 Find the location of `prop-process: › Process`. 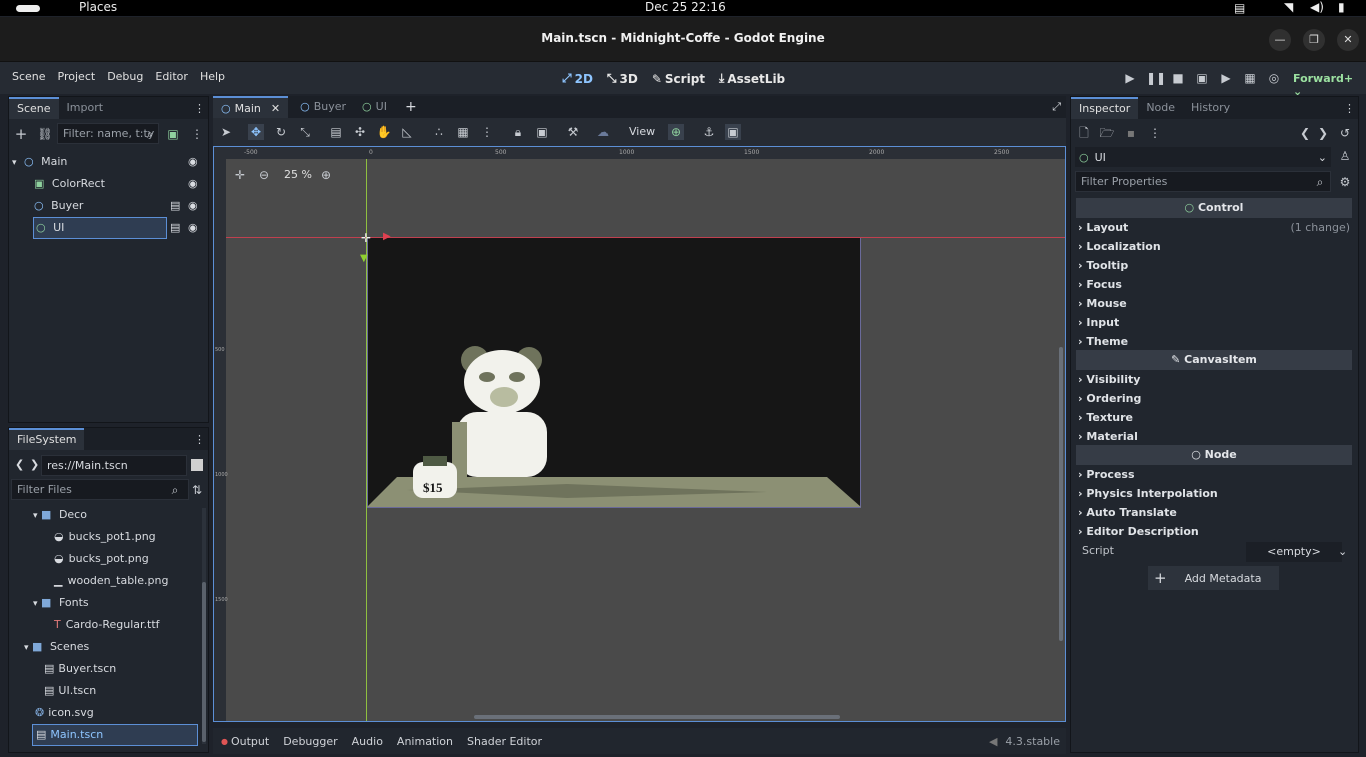

prop-process: › Process is located at coordinates (1215, 474).